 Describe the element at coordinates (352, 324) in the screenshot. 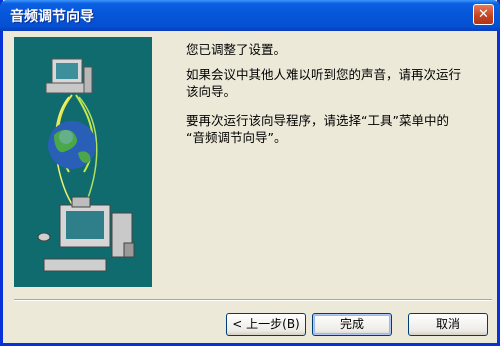

I see `finish-button: 完成` at that location.